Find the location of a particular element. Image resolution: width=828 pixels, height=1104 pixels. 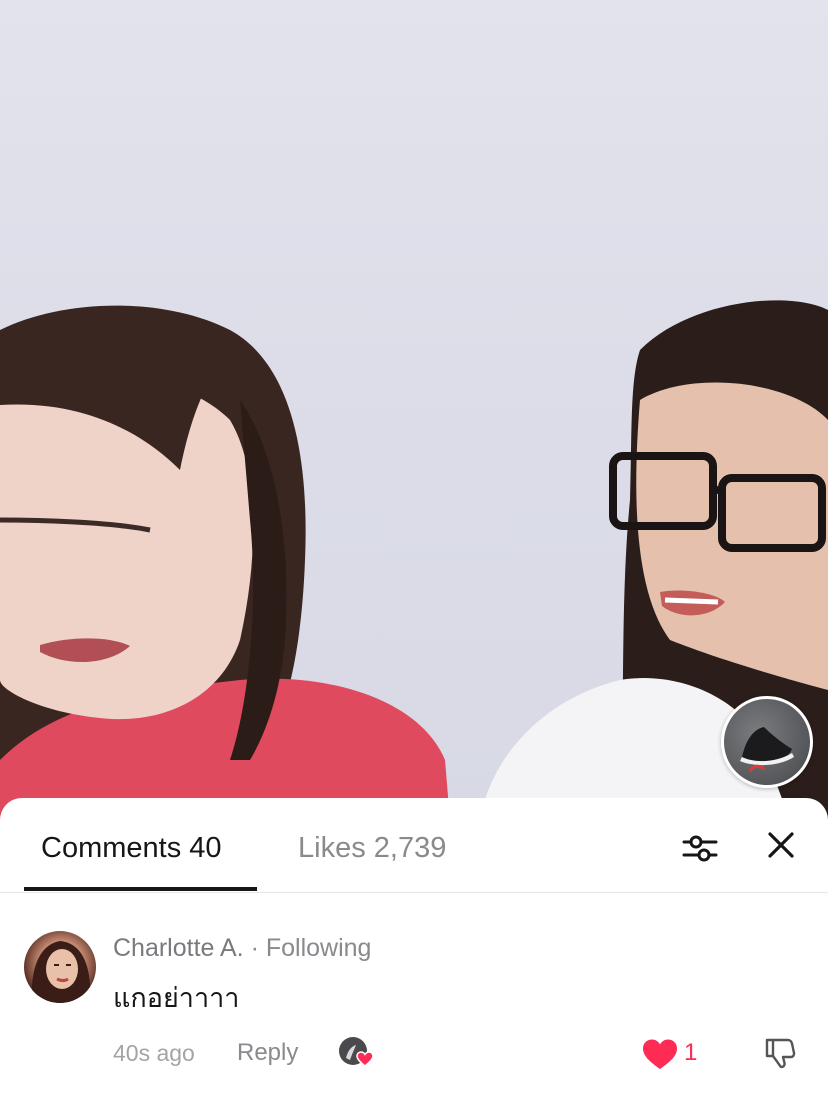

tab-comments: Comments 40 is located at coordinates (131, 848).